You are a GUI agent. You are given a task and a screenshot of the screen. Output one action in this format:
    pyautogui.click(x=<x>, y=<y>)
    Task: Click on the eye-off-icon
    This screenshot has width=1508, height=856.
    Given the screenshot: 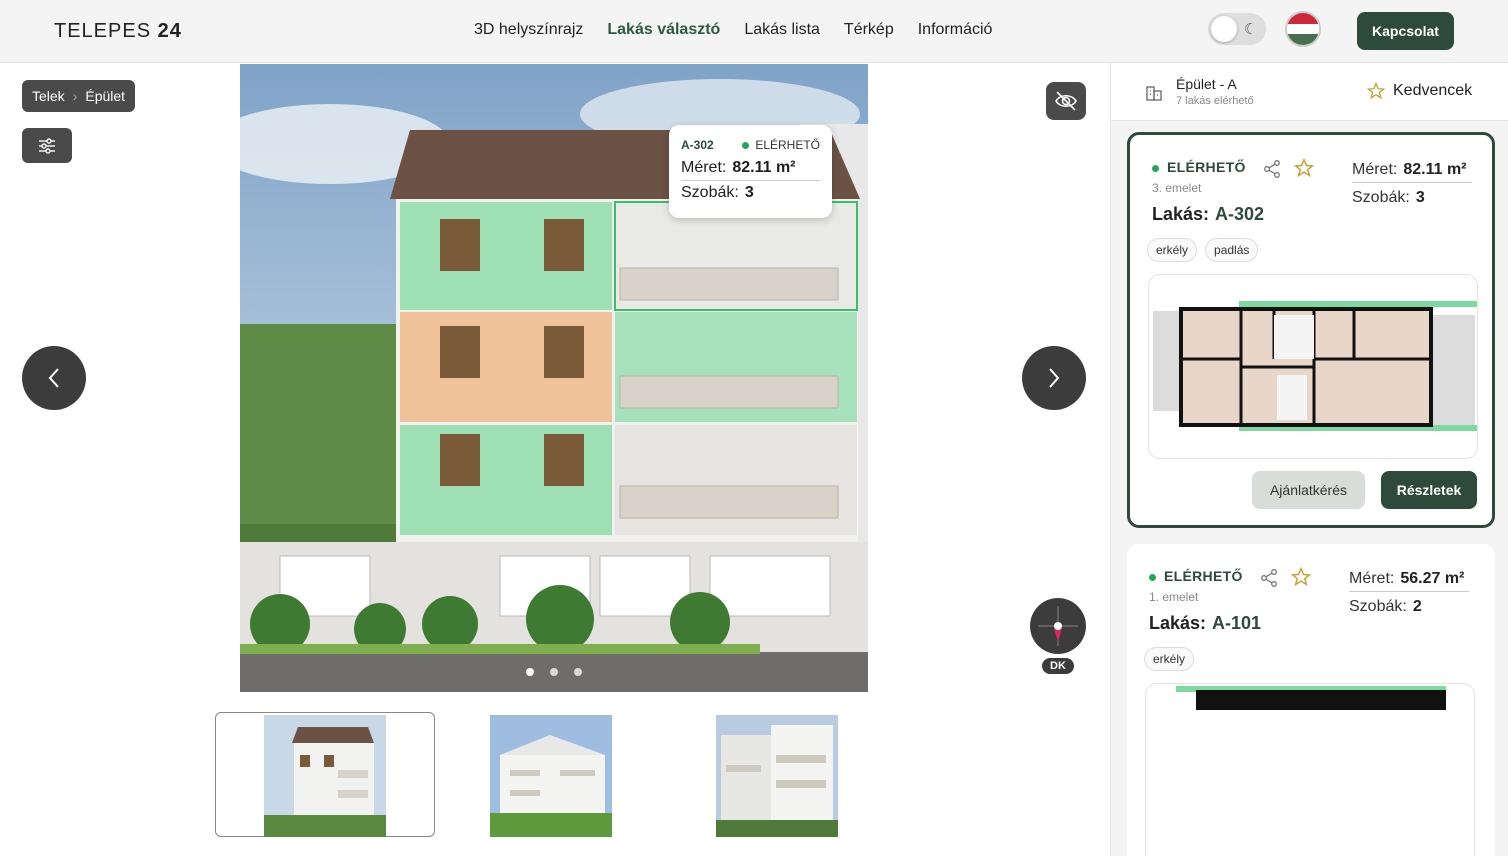 What is the action you would take?
    pyautogui.click(x=1066, y=101)
    